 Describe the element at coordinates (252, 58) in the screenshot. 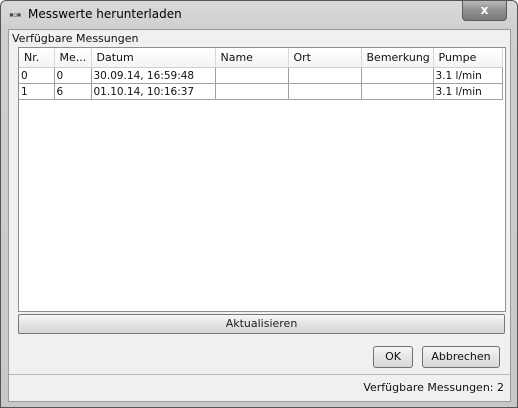

I see `column-header-name: Name` at that location.